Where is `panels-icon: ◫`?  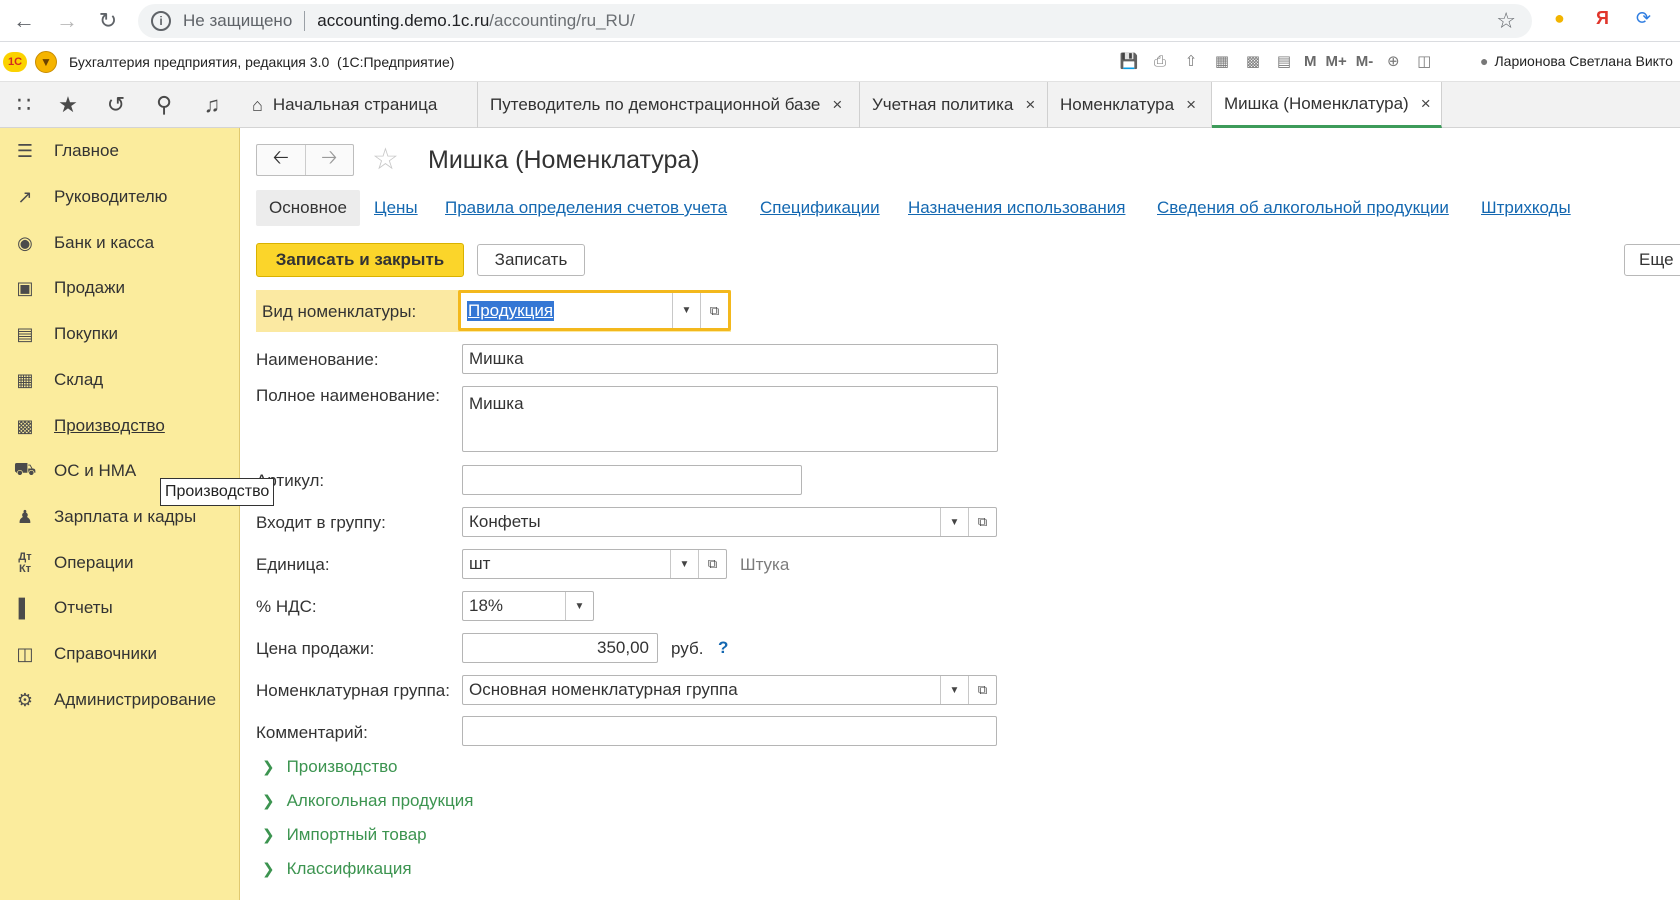
panels-icon: ◫ is located at coordinates (1424, 61).